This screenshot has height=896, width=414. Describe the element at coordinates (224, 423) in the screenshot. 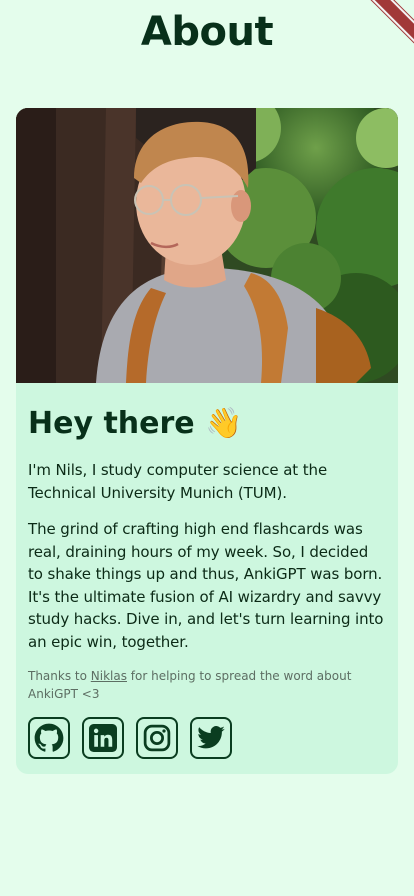

I see `waving-hand-icon: 👋` at that location.